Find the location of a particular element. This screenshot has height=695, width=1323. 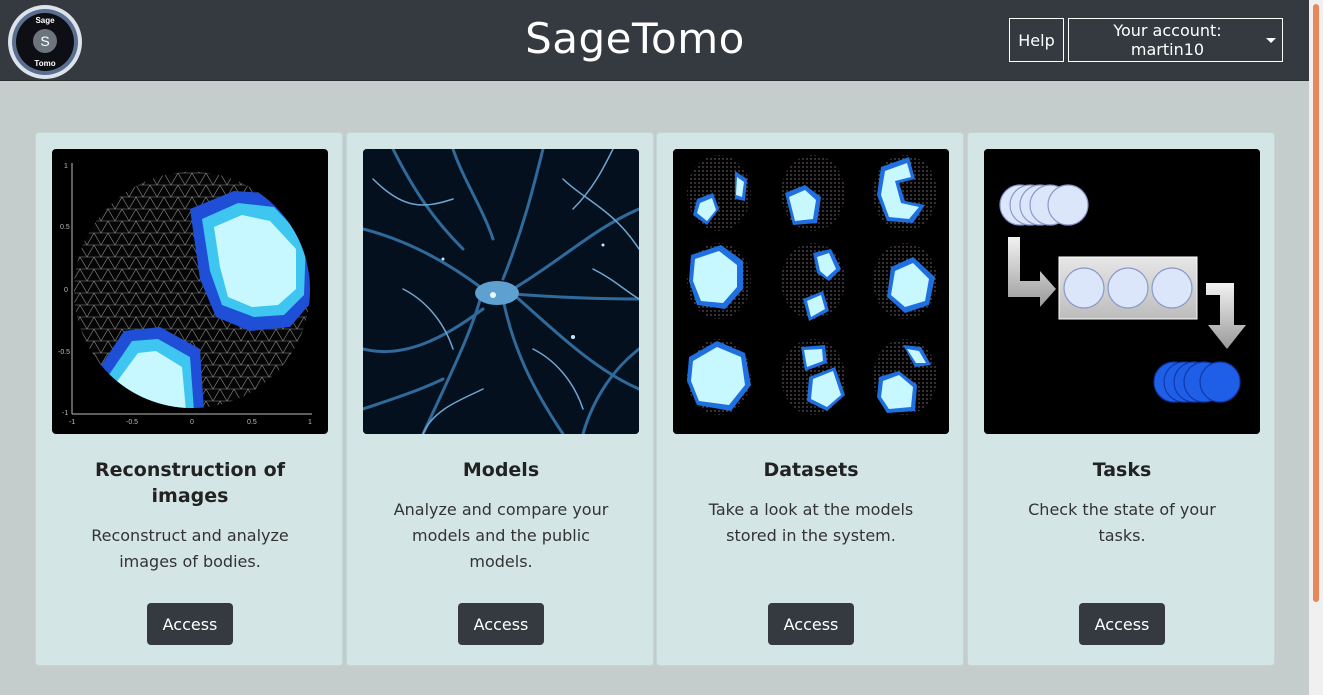

y-tick-label: -0.5 is located at coordinates (64, 352).